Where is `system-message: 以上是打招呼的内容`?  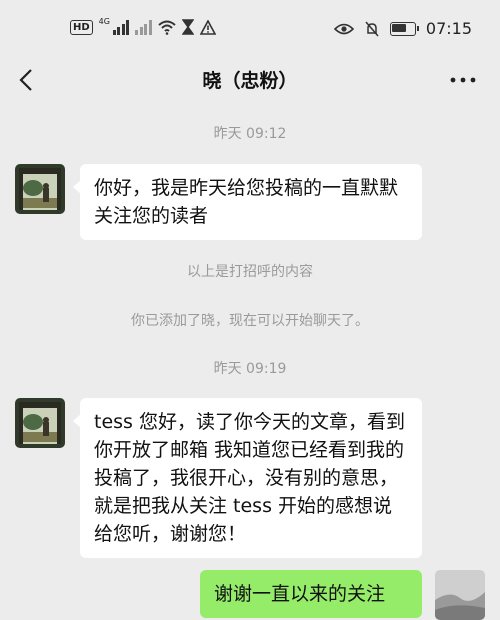
system-message: 以上是打招呼的内容 is located at coordinates (250, 272).